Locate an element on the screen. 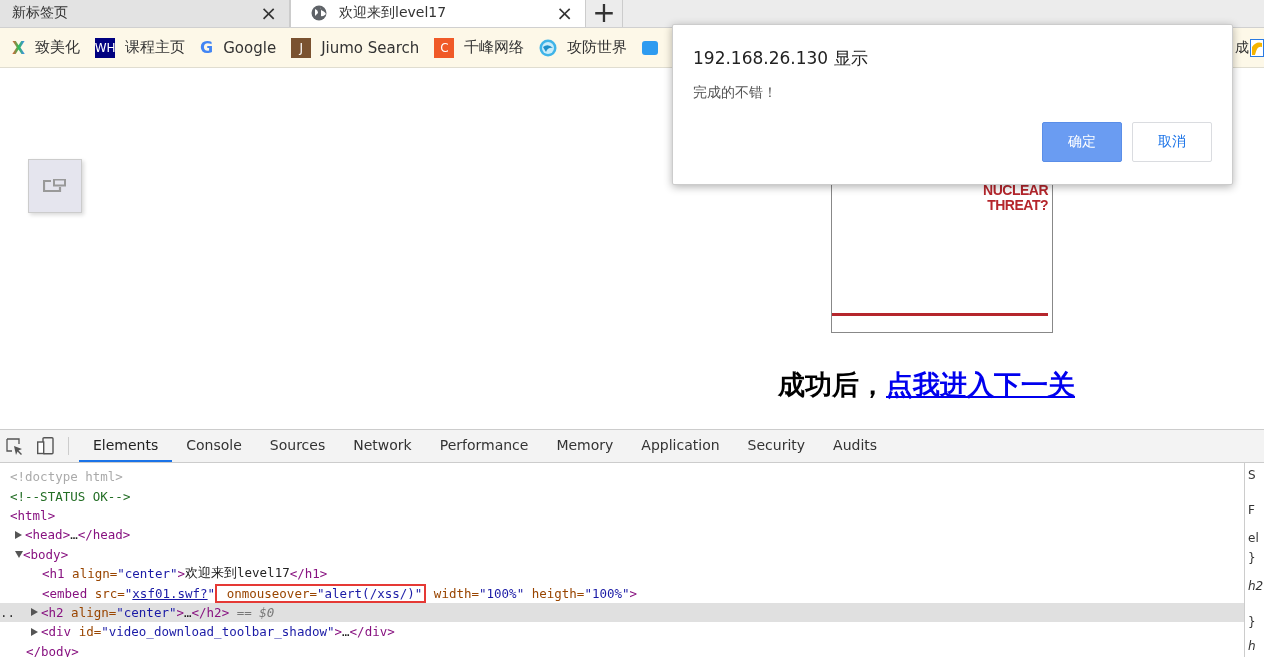 The image size is (1264, 657). browser-tab: 新标签页 × is located at coordinates (145, 13).